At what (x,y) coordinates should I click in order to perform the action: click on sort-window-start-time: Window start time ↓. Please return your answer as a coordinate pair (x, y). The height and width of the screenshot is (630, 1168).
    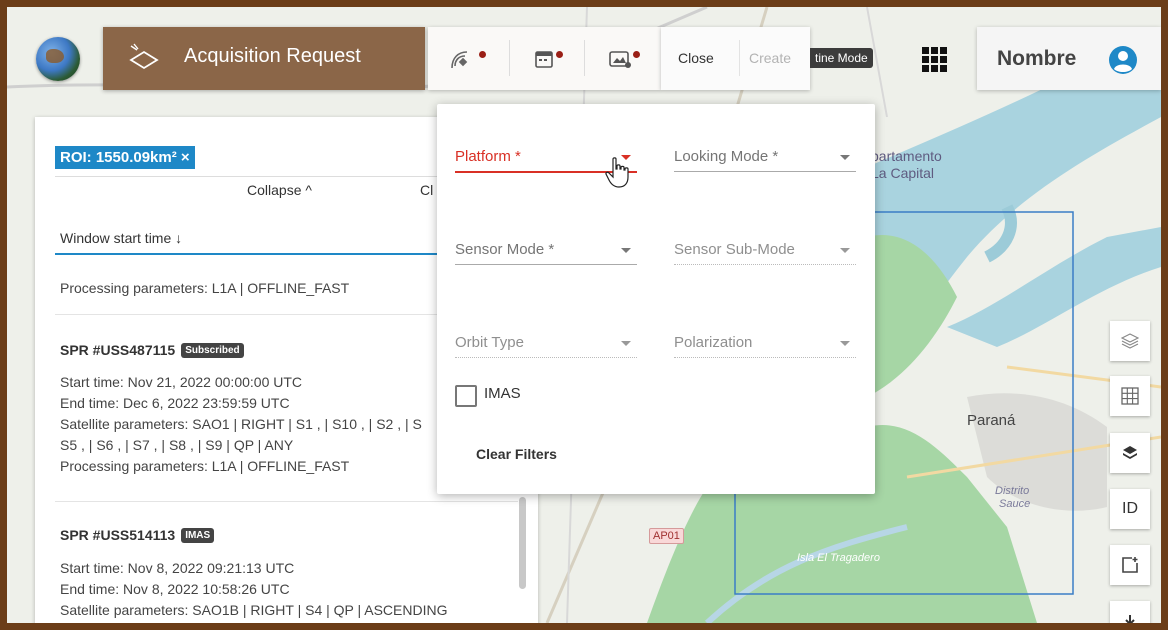
    Looking at the image, I should click on (121, 238).